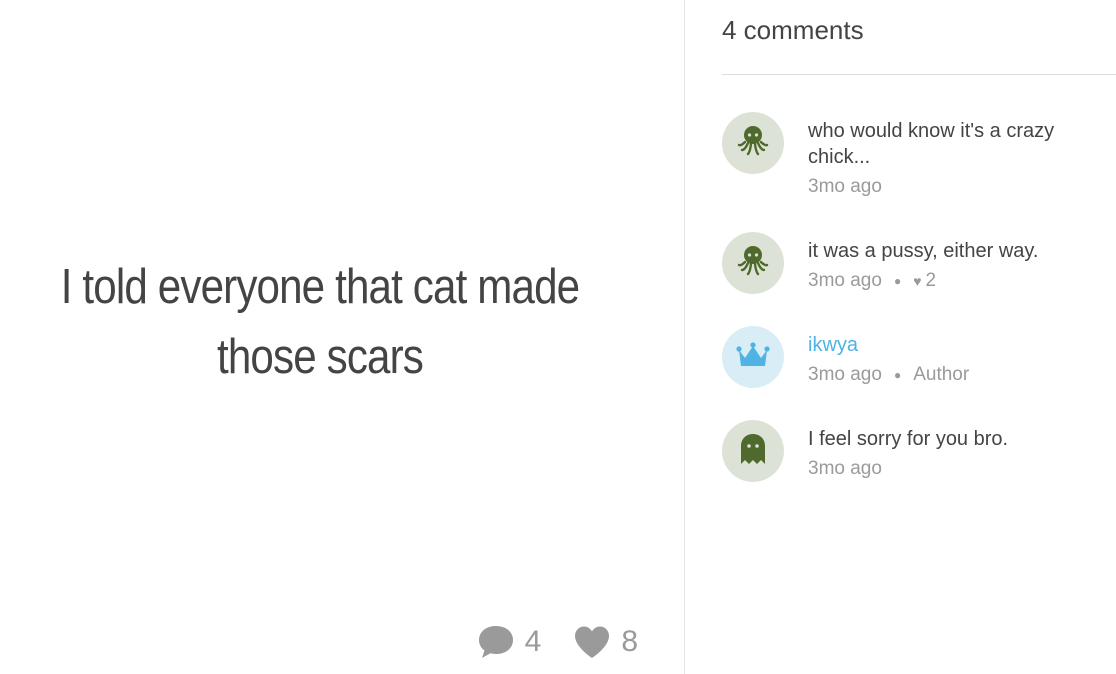 This screenshot has width=1116, height=674. I want to click on ghost-icon, so click(753, 451).